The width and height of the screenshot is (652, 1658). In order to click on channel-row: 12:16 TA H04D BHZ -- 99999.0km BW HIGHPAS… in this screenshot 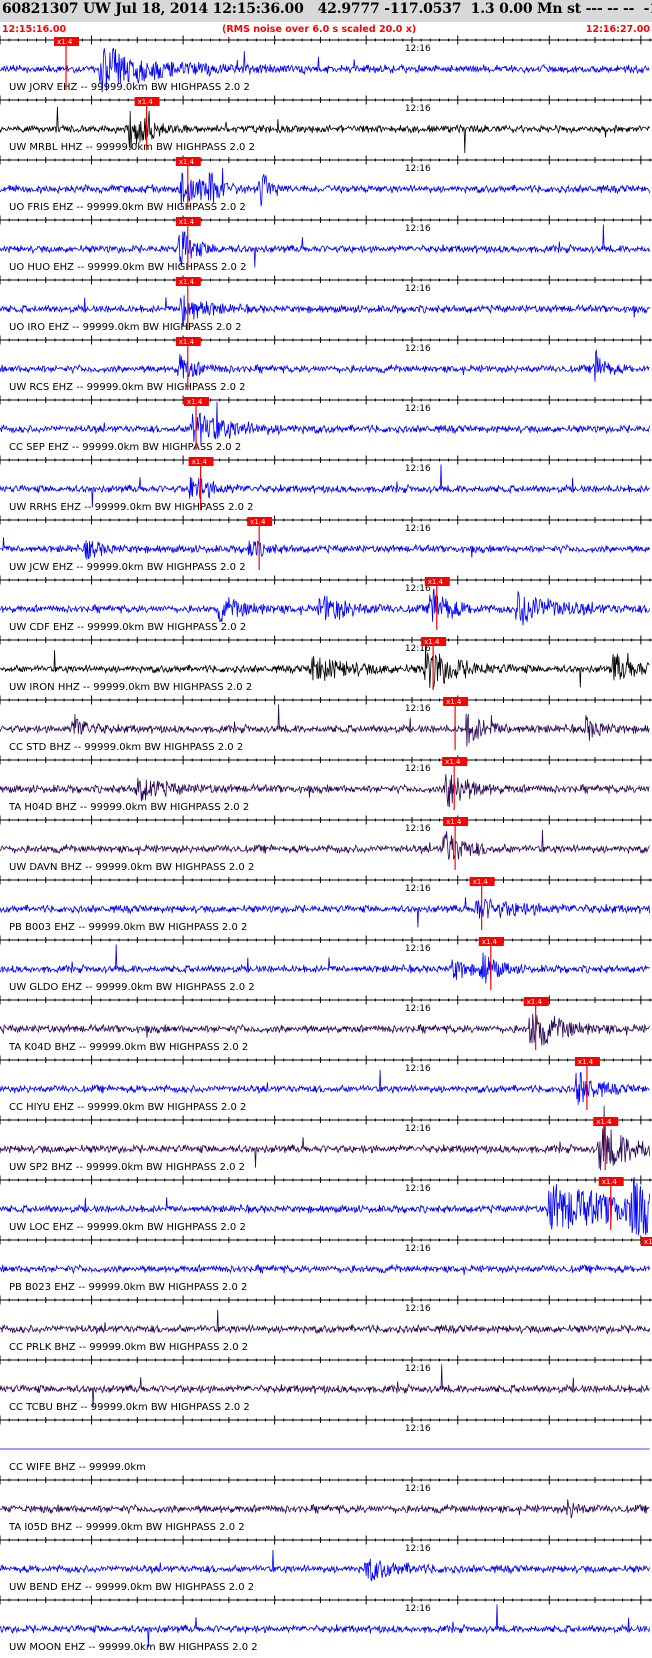, I will do `click(326, 784)`.